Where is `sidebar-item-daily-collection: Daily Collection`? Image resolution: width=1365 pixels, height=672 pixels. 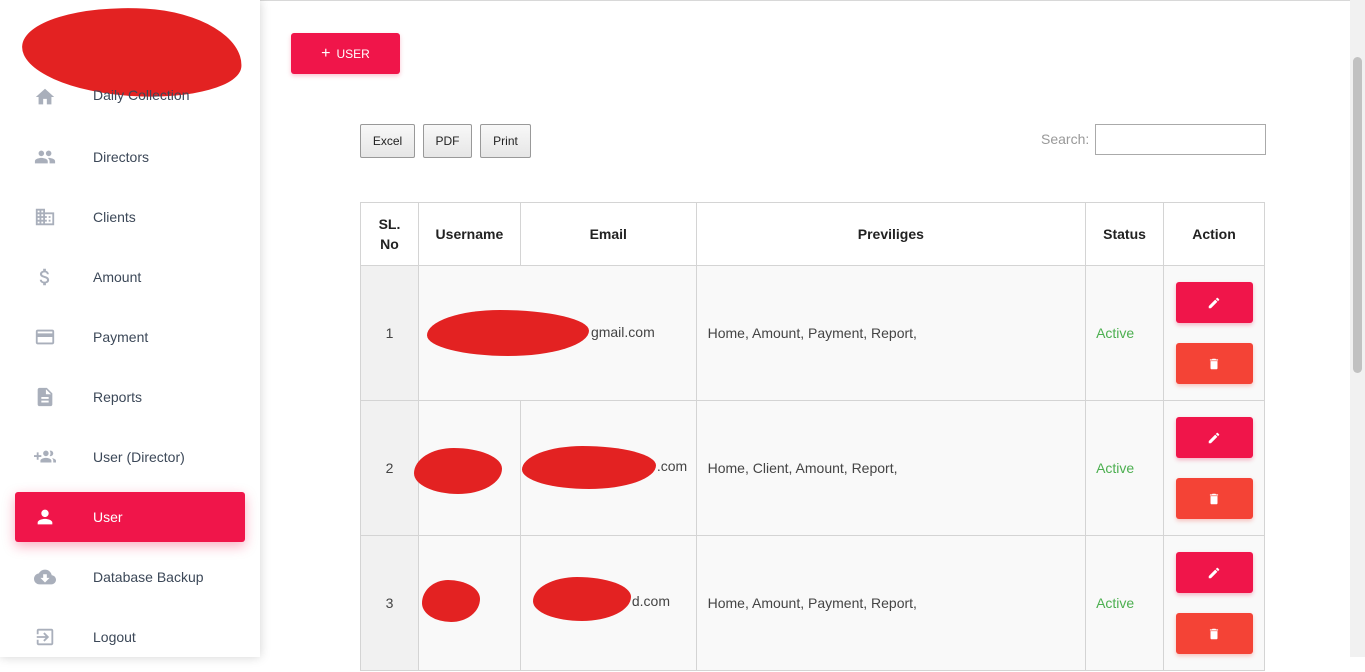
sidebar-item-daily-collection: Daily Collection is located at coordinates (130, 97).